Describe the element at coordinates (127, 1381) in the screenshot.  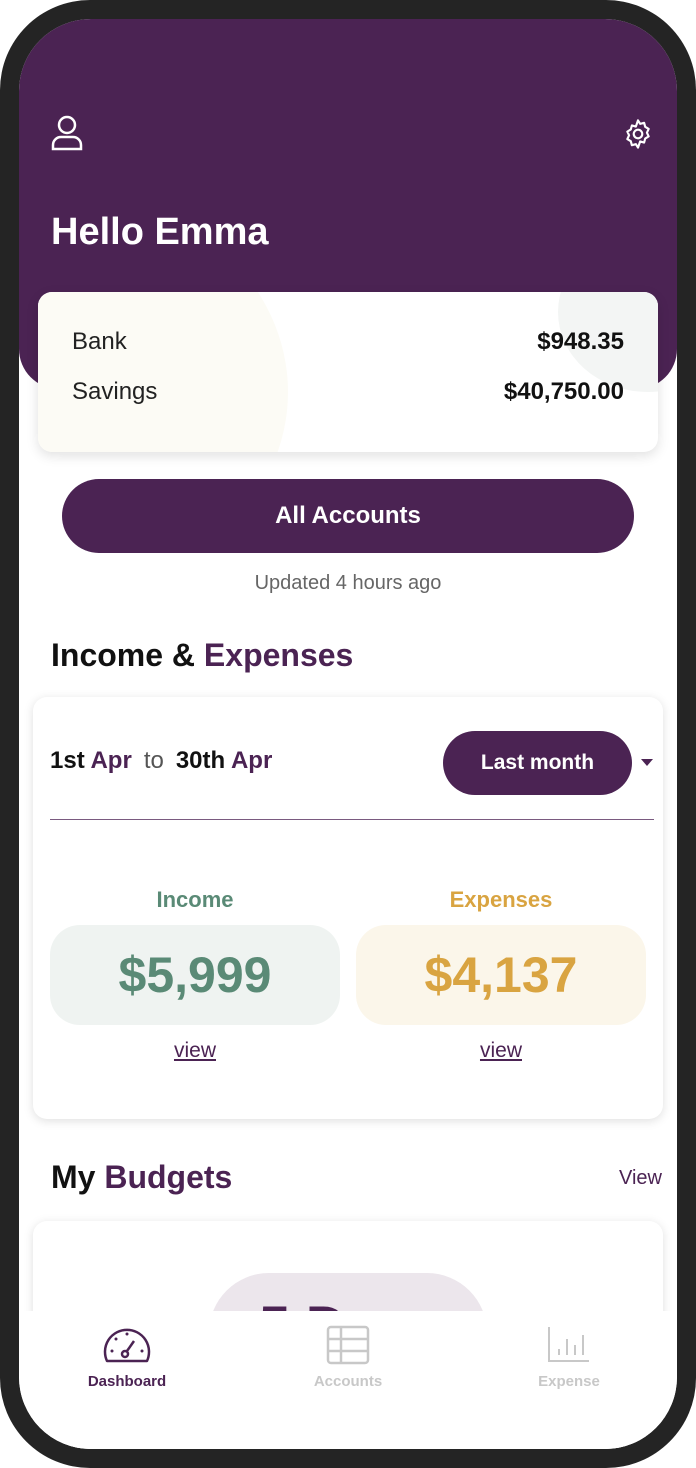
I see `nav-label: Dashboard` at that location.